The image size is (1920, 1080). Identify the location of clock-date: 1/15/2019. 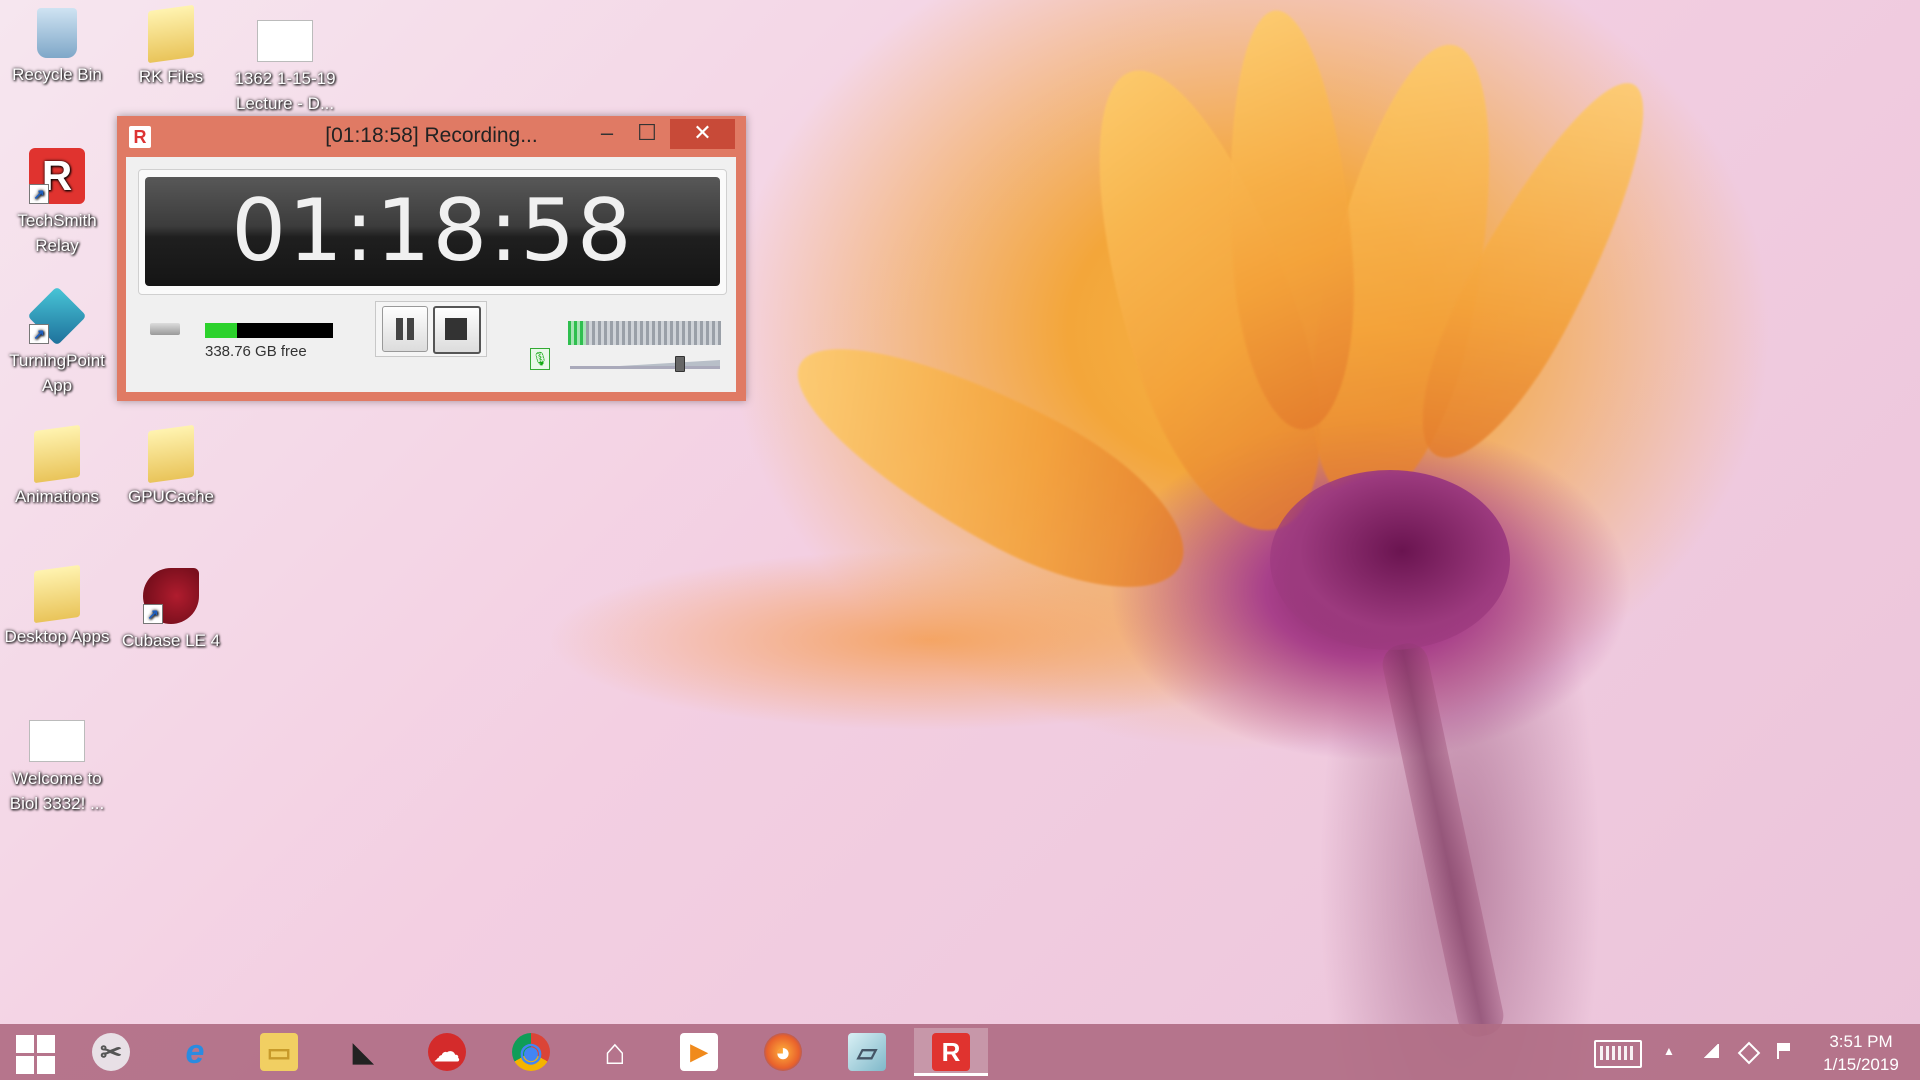
(1861, 1064).